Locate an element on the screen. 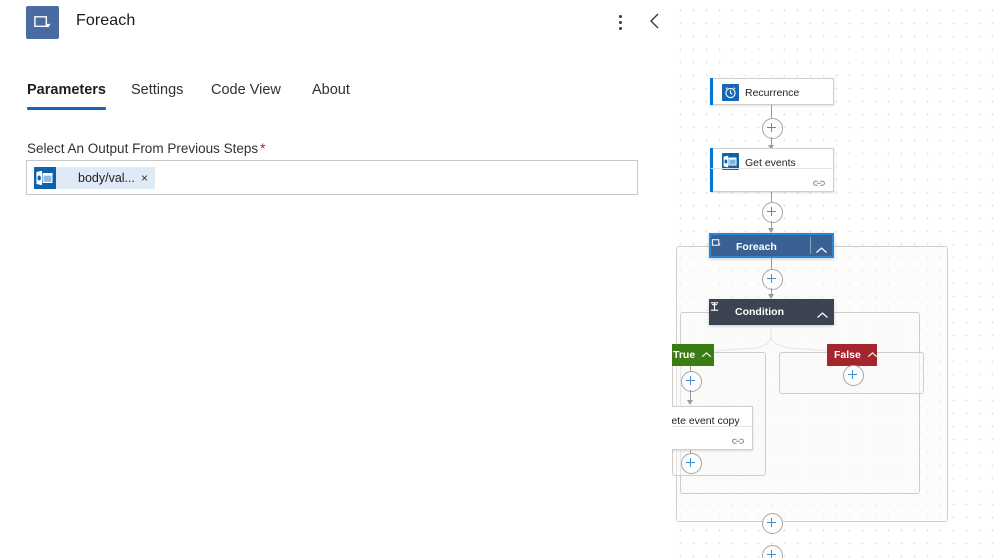  node-foreach: Foreach is located at coordinates (771, 245).